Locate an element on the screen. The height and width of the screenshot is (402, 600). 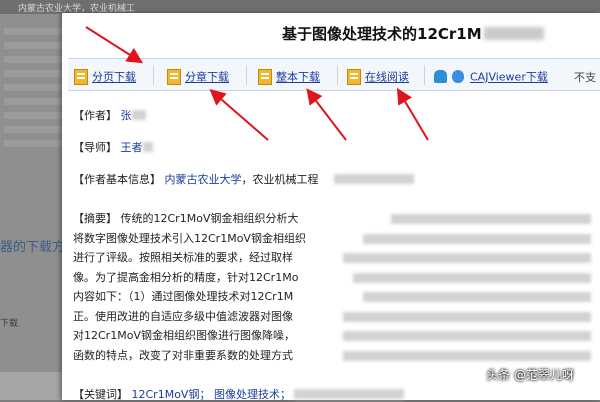
keywords-blur is located at coordinates (349, 394).